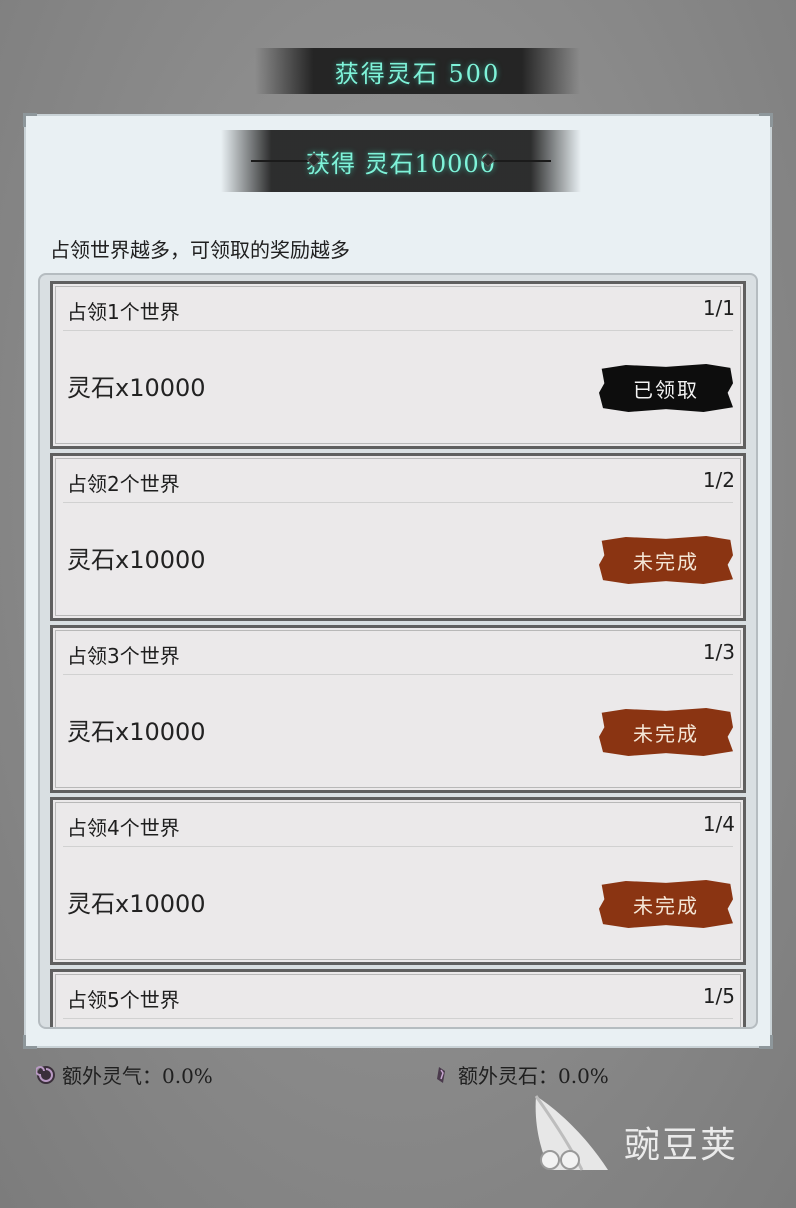 The height and width of the screenshot is (1208, 796). What do you see at coordinates (123, 484) in the screenshot?
I see `card-title: 占领2个世界` at bounding box center [123, 484].